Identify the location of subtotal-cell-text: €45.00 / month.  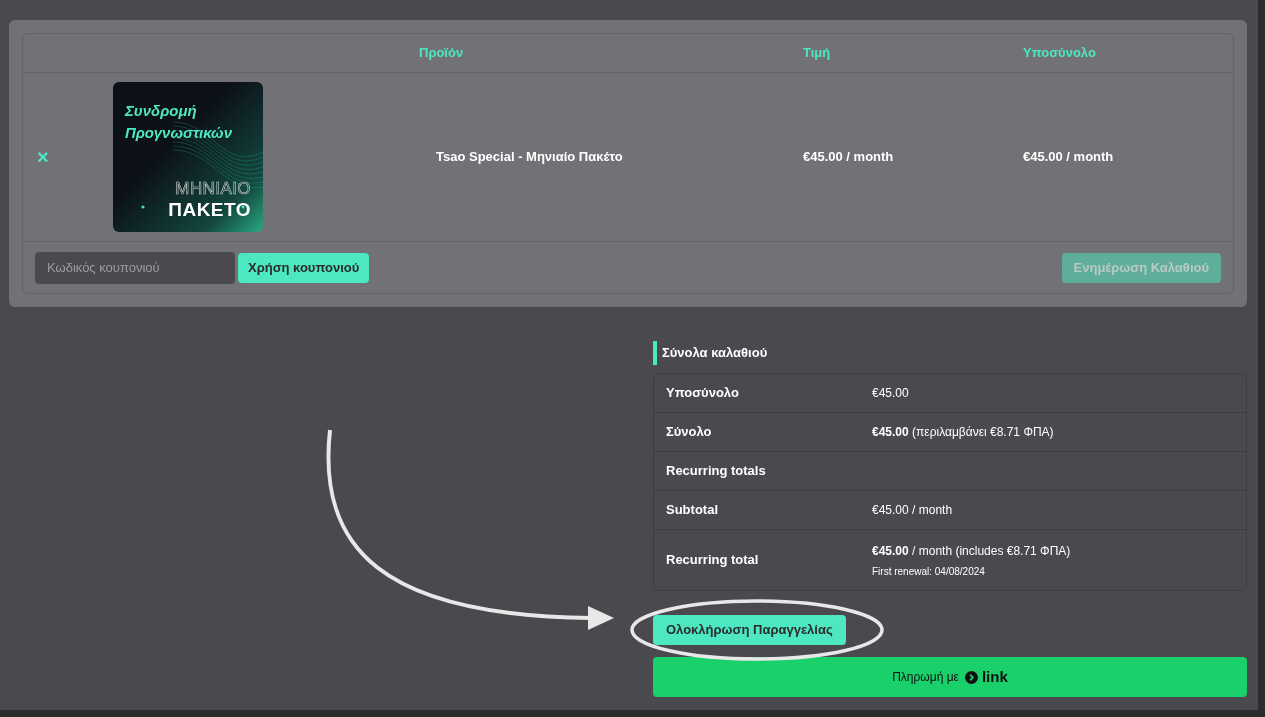
(1069, 157).